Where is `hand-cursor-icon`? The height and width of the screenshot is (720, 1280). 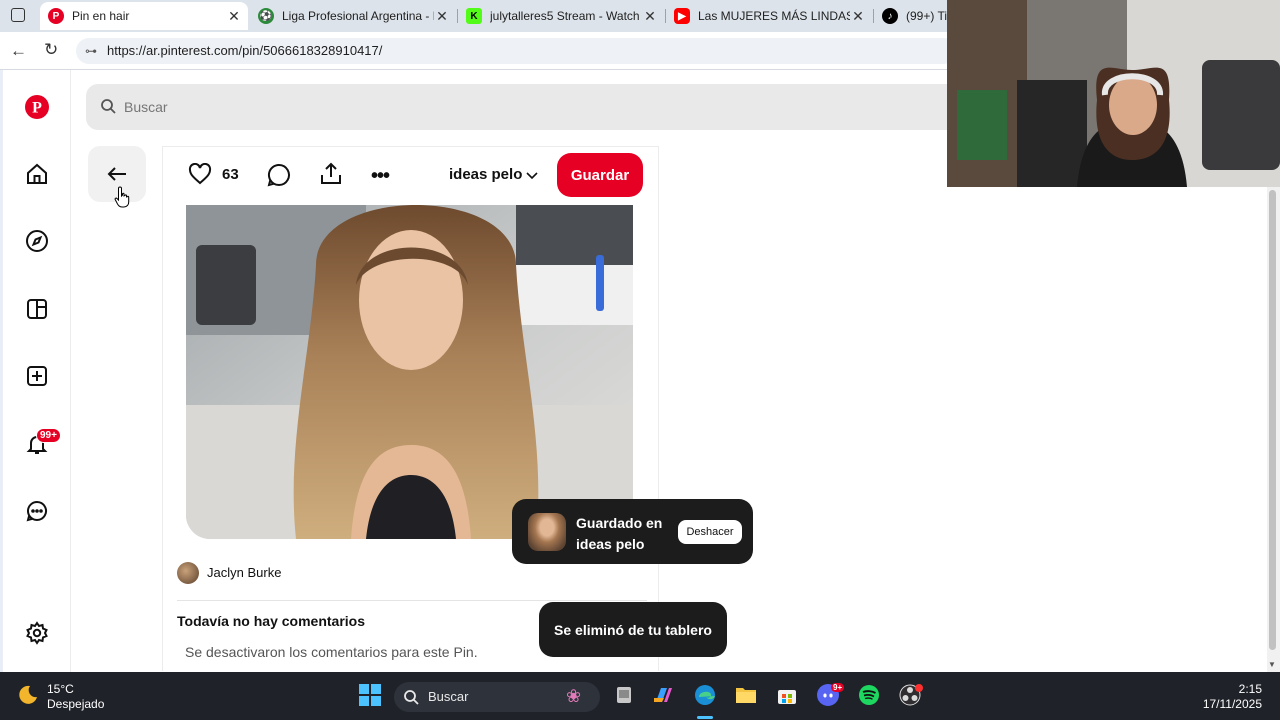
hand-cursor-icon is located at coordinates (123, 199).